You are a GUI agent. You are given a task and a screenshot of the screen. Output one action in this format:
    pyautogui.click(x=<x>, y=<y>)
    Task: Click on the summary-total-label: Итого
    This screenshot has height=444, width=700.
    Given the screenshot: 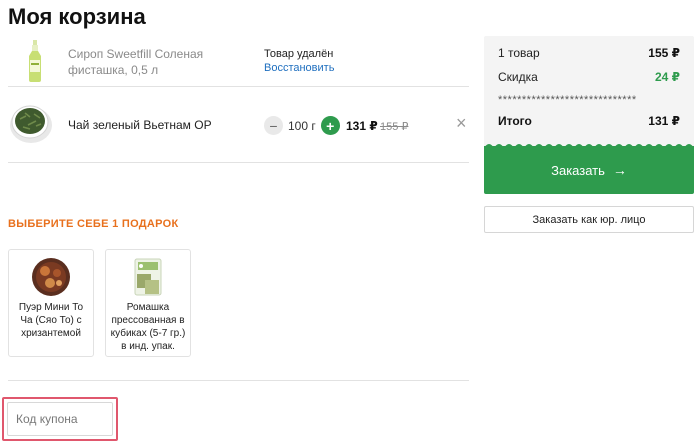 What is the action you would take?
    pyautogui.click(x=515, y=121)
    